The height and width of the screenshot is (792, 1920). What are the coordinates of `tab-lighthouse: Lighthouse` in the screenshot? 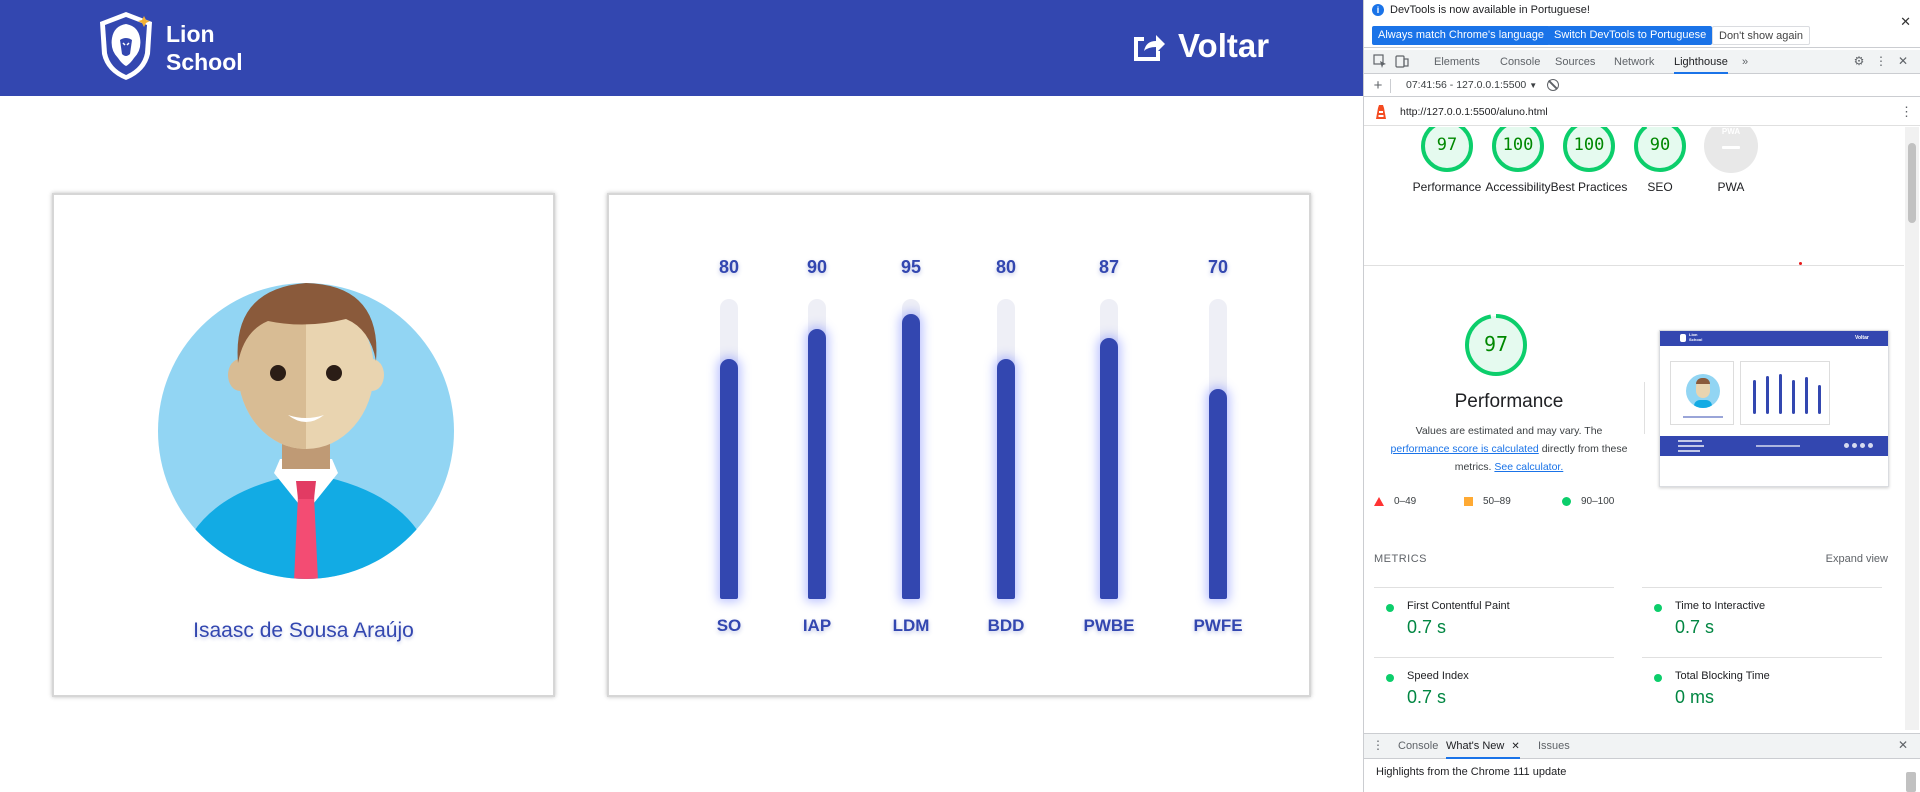 It's located at (1701, 62).